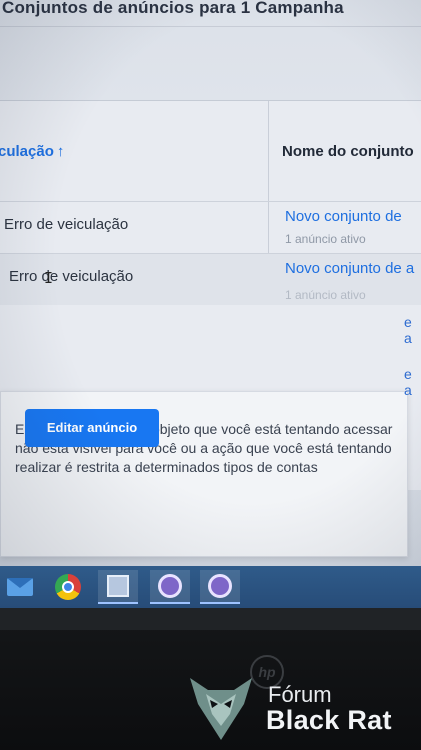  I want to click on app-icon, so click(118, 586).